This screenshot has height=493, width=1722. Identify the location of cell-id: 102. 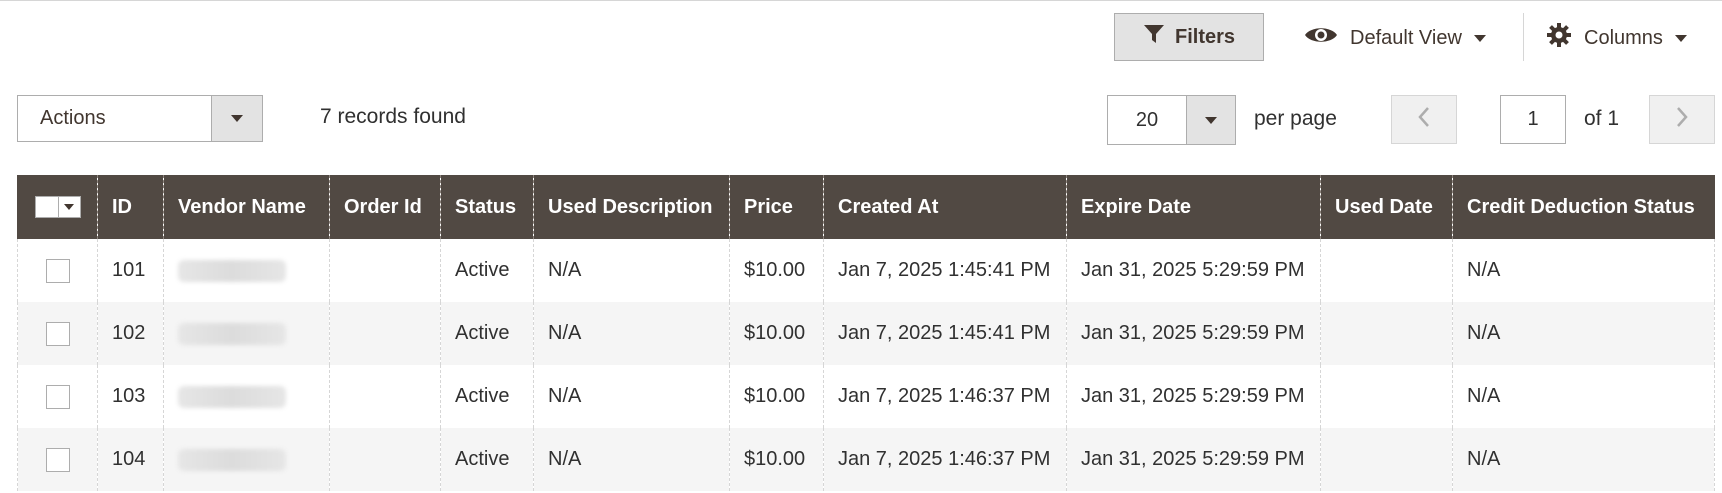
(130, 333).